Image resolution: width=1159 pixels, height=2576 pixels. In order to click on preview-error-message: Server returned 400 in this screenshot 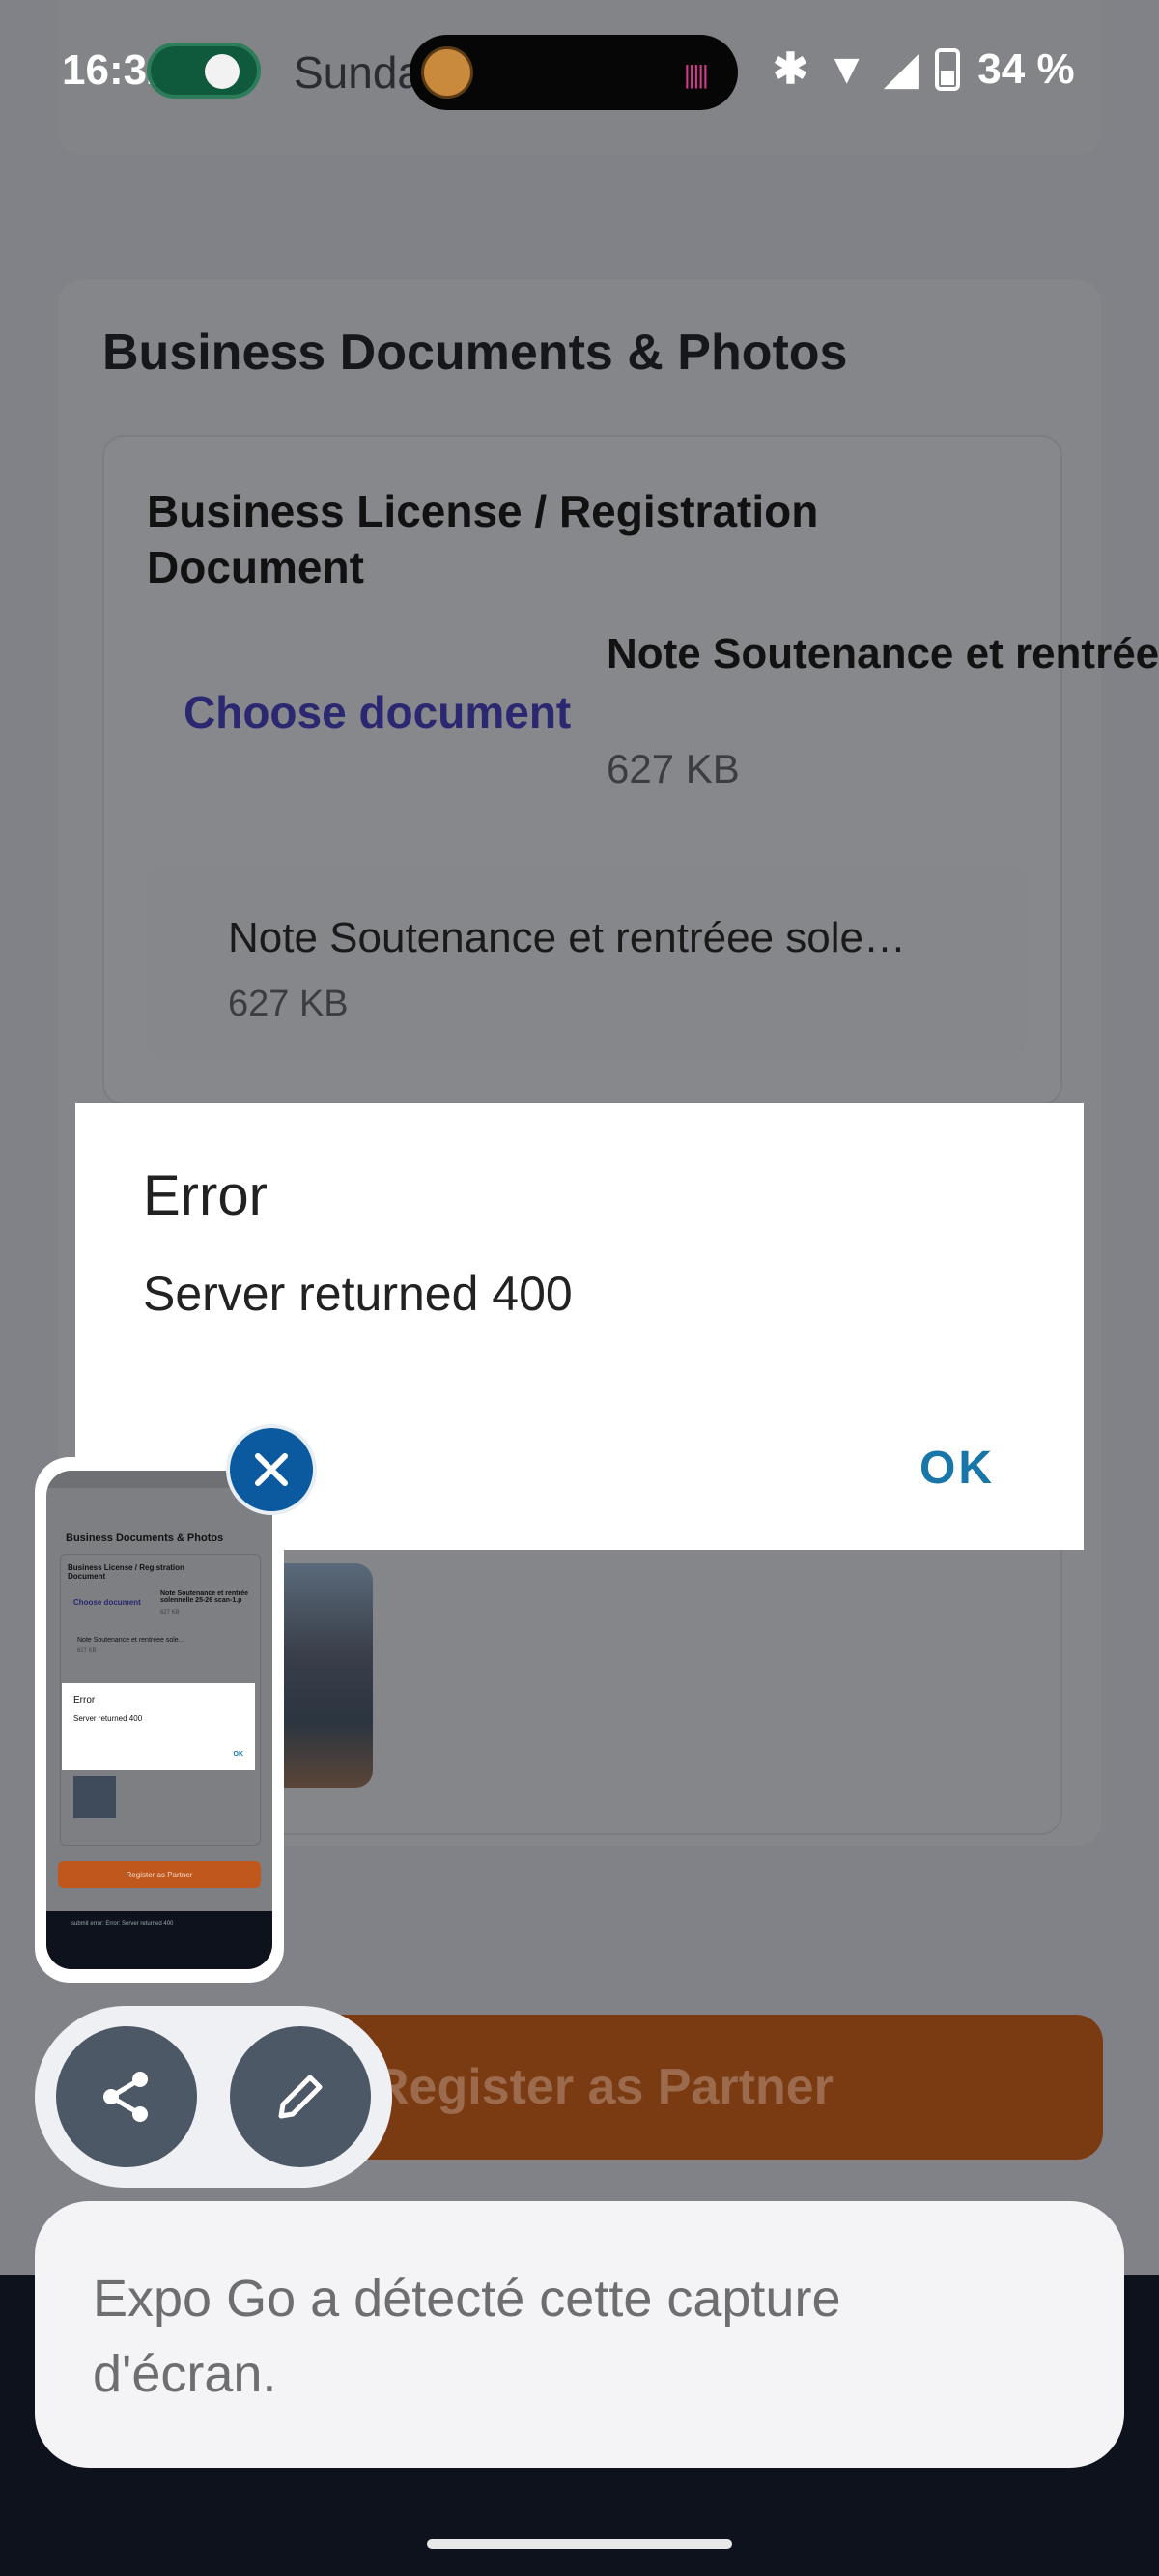, I will do `click(108, 1719)`.